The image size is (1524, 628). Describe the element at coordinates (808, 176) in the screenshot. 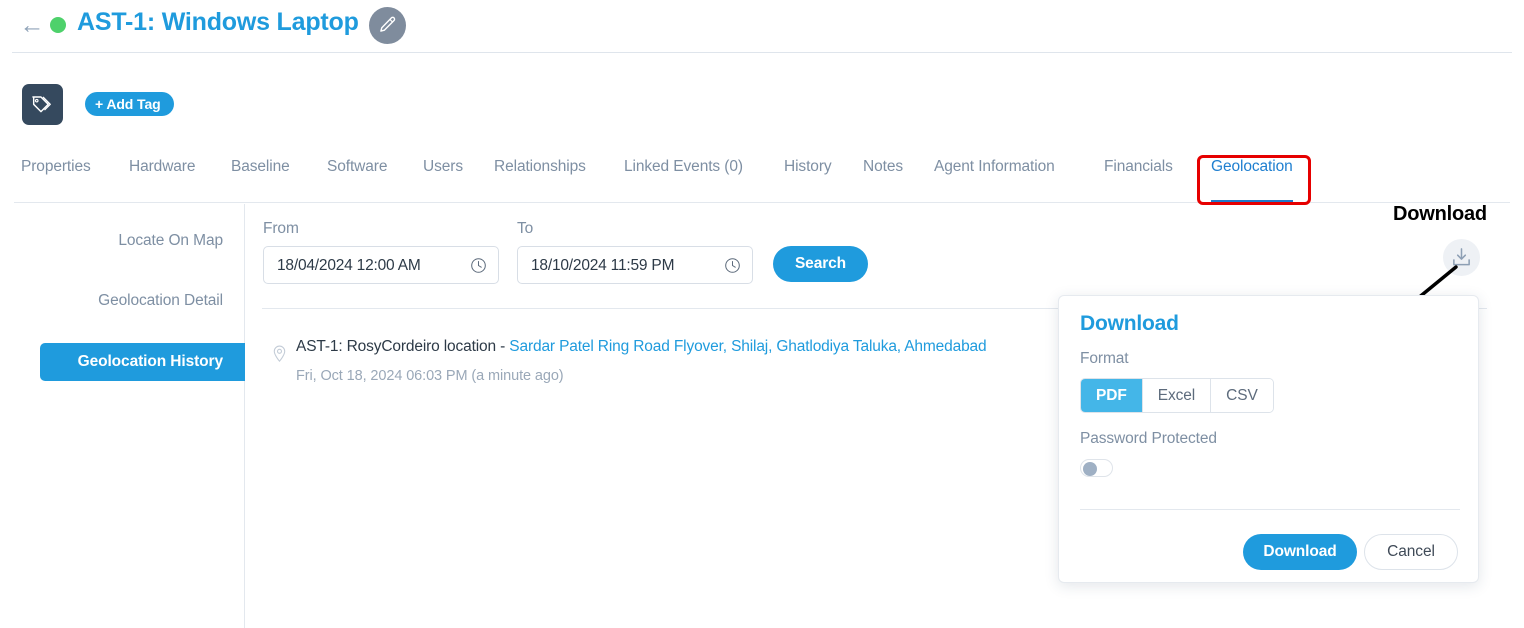

I see `tab-history: History` at that location.